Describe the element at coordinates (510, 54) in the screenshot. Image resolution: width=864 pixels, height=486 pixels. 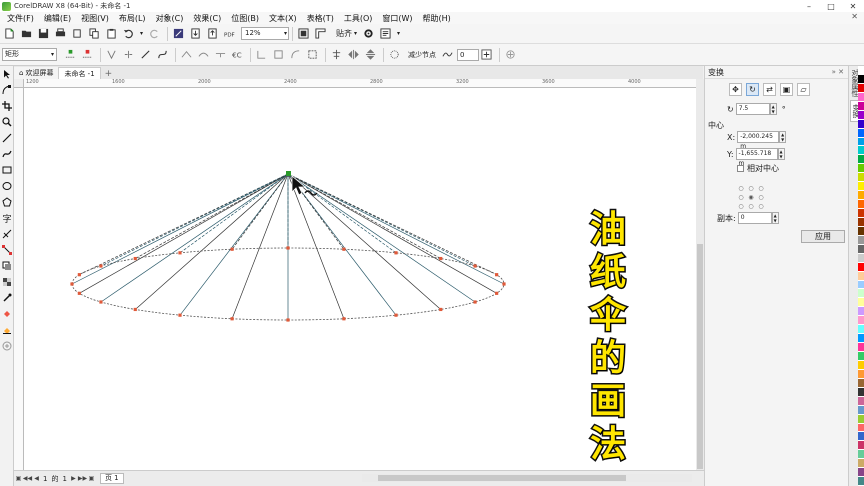
I see `select-all-nodes-icon` at that location.